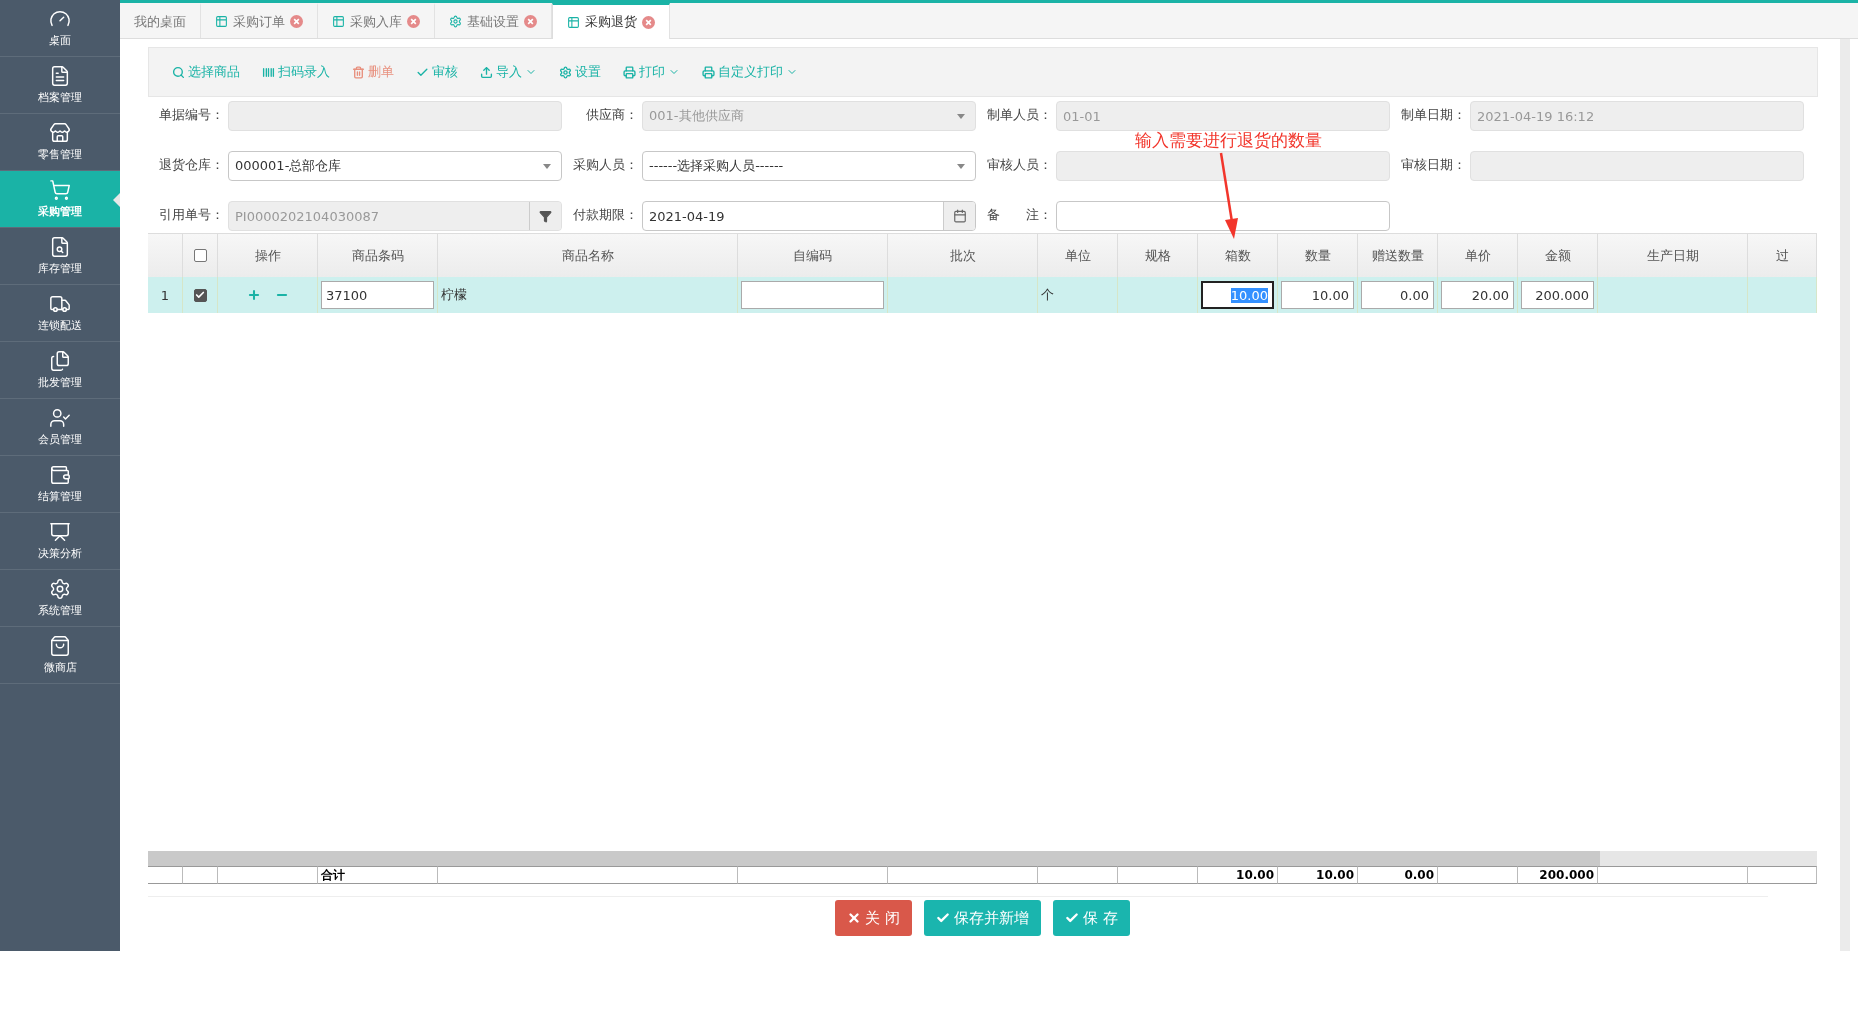 The width and height of the screenshot is (1858, 1009). What do you see at coordinates (253, 295) in the screenshot?
I see `add-icon` at bounding box center [253, 295].